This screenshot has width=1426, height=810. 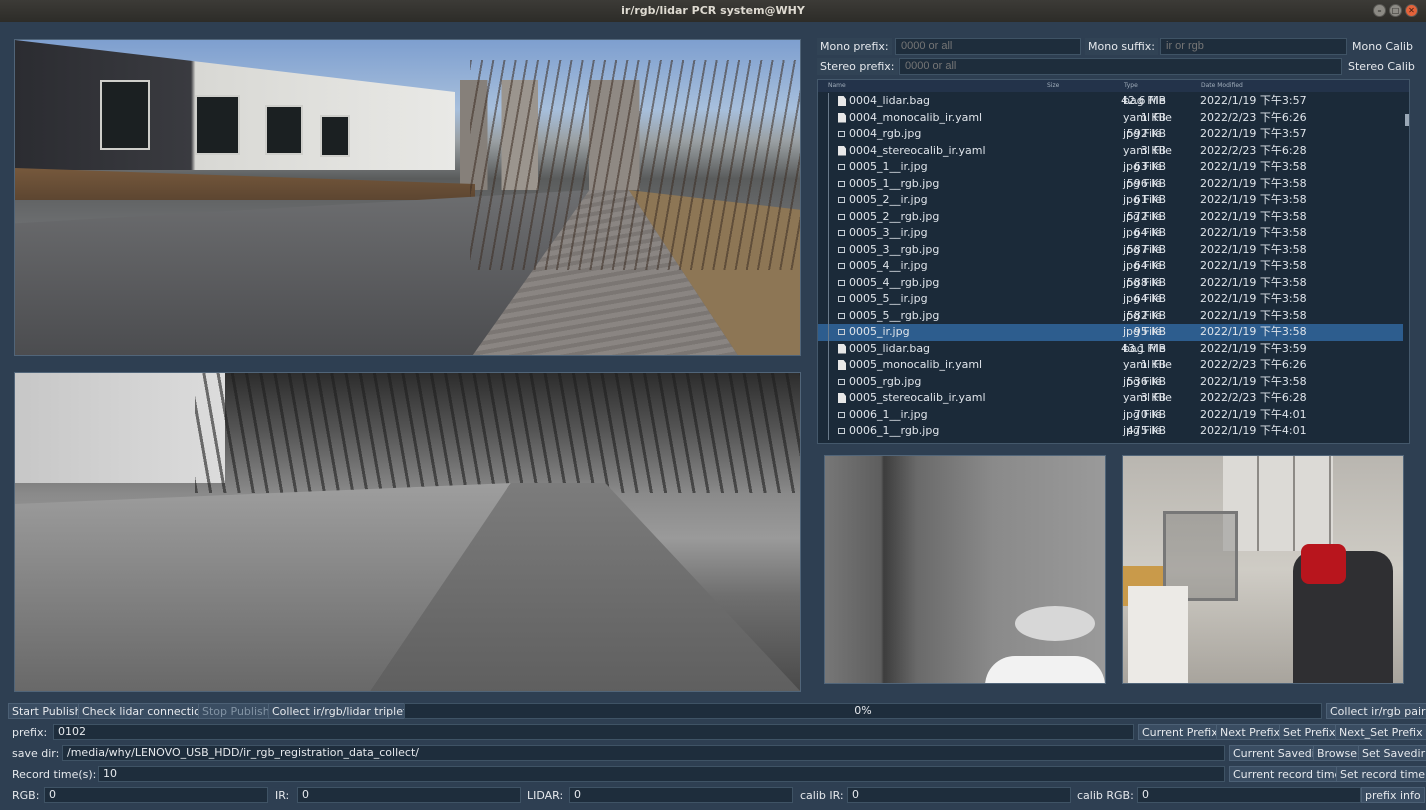 I want to click on mono-suffix-input, so click(x=1253, y=46).